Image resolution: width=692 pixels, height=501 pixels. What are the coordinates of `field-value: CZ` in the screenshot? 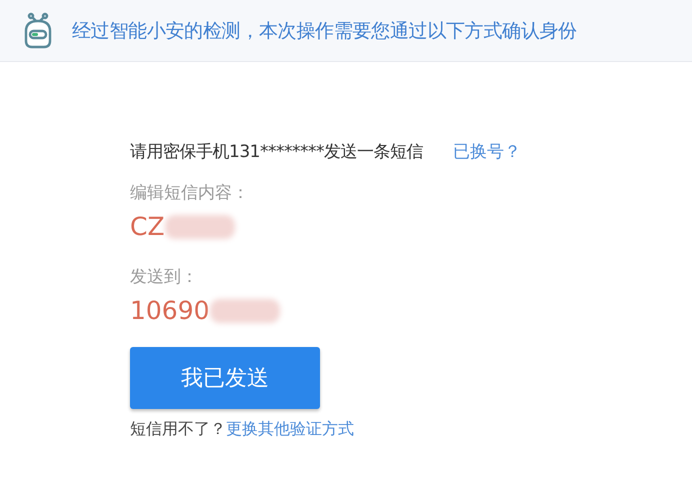 It's located at (147, 226).